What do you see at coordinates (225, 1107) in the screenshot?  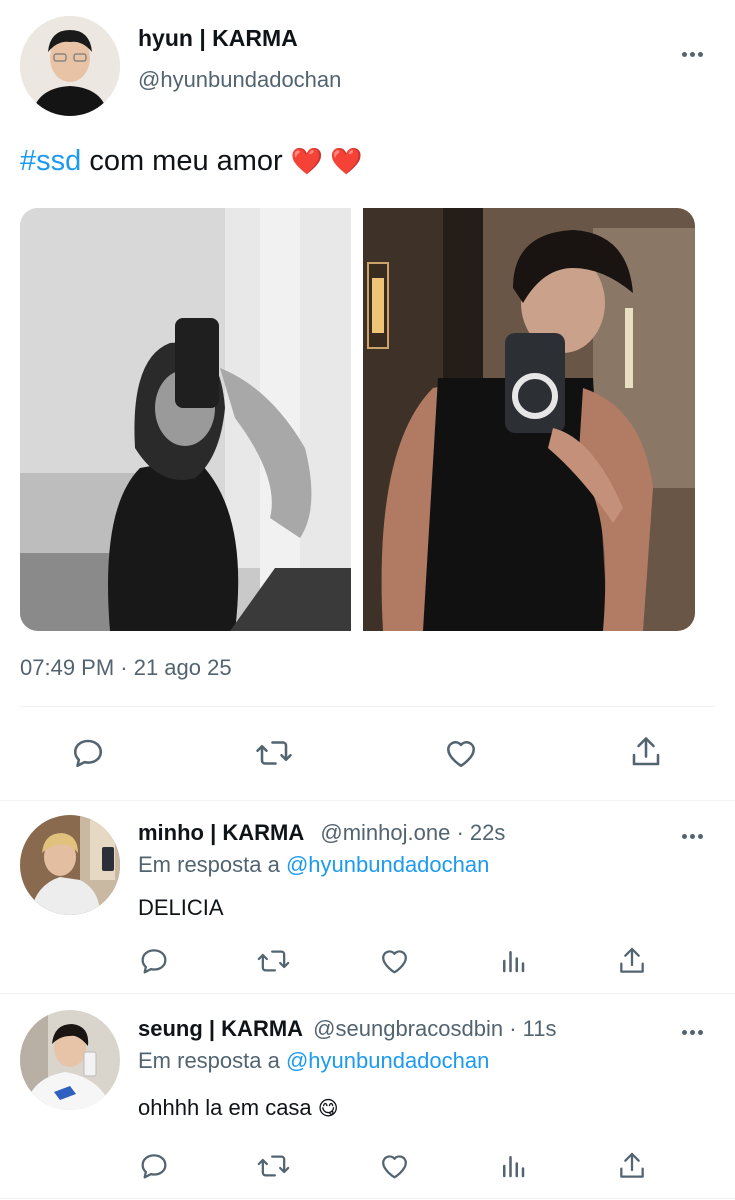 I see `reply-body: ohhhh la em casa` at bounding box center [225, 1107].